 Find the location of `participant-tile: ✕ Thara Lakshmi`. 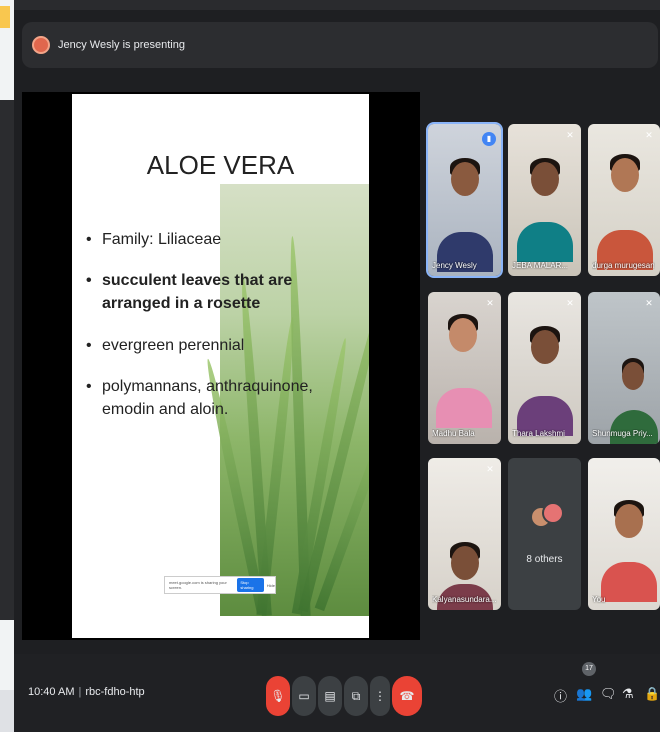

participant-tile: ✕ Thara Lakshmi is located at coordinates (544, 368).